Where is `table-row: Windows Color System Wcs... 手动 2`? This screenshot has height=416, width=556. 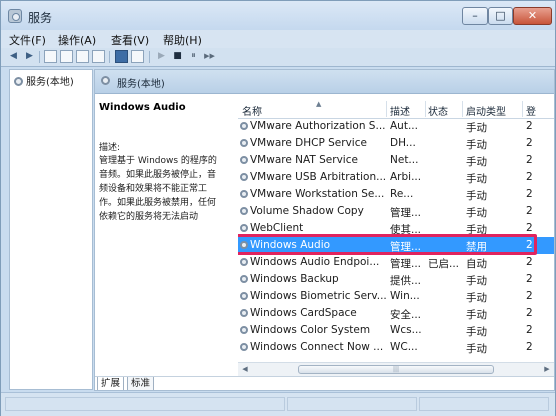
table-row: Windows Color System Wcs... 手动 2 is located at coordinates (396, 330).